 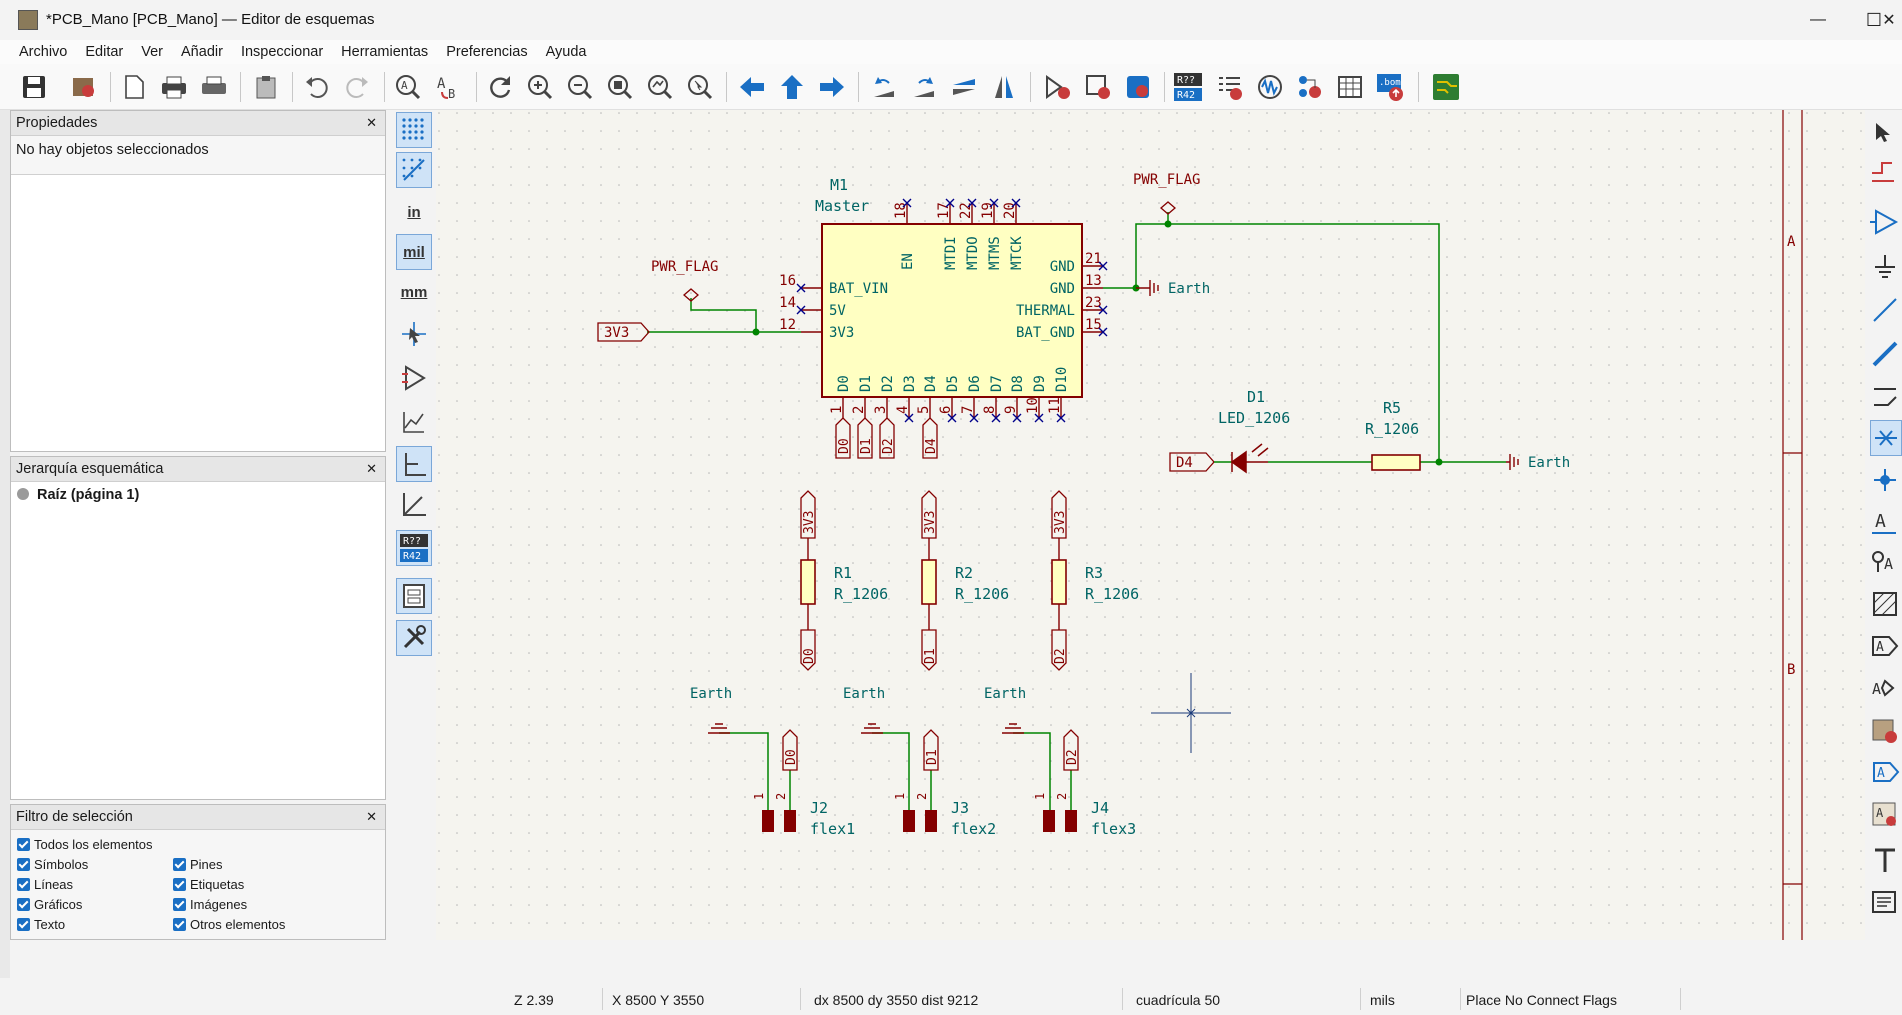 I want to click on menu-ver: Ver, so click(x=152, y=52).